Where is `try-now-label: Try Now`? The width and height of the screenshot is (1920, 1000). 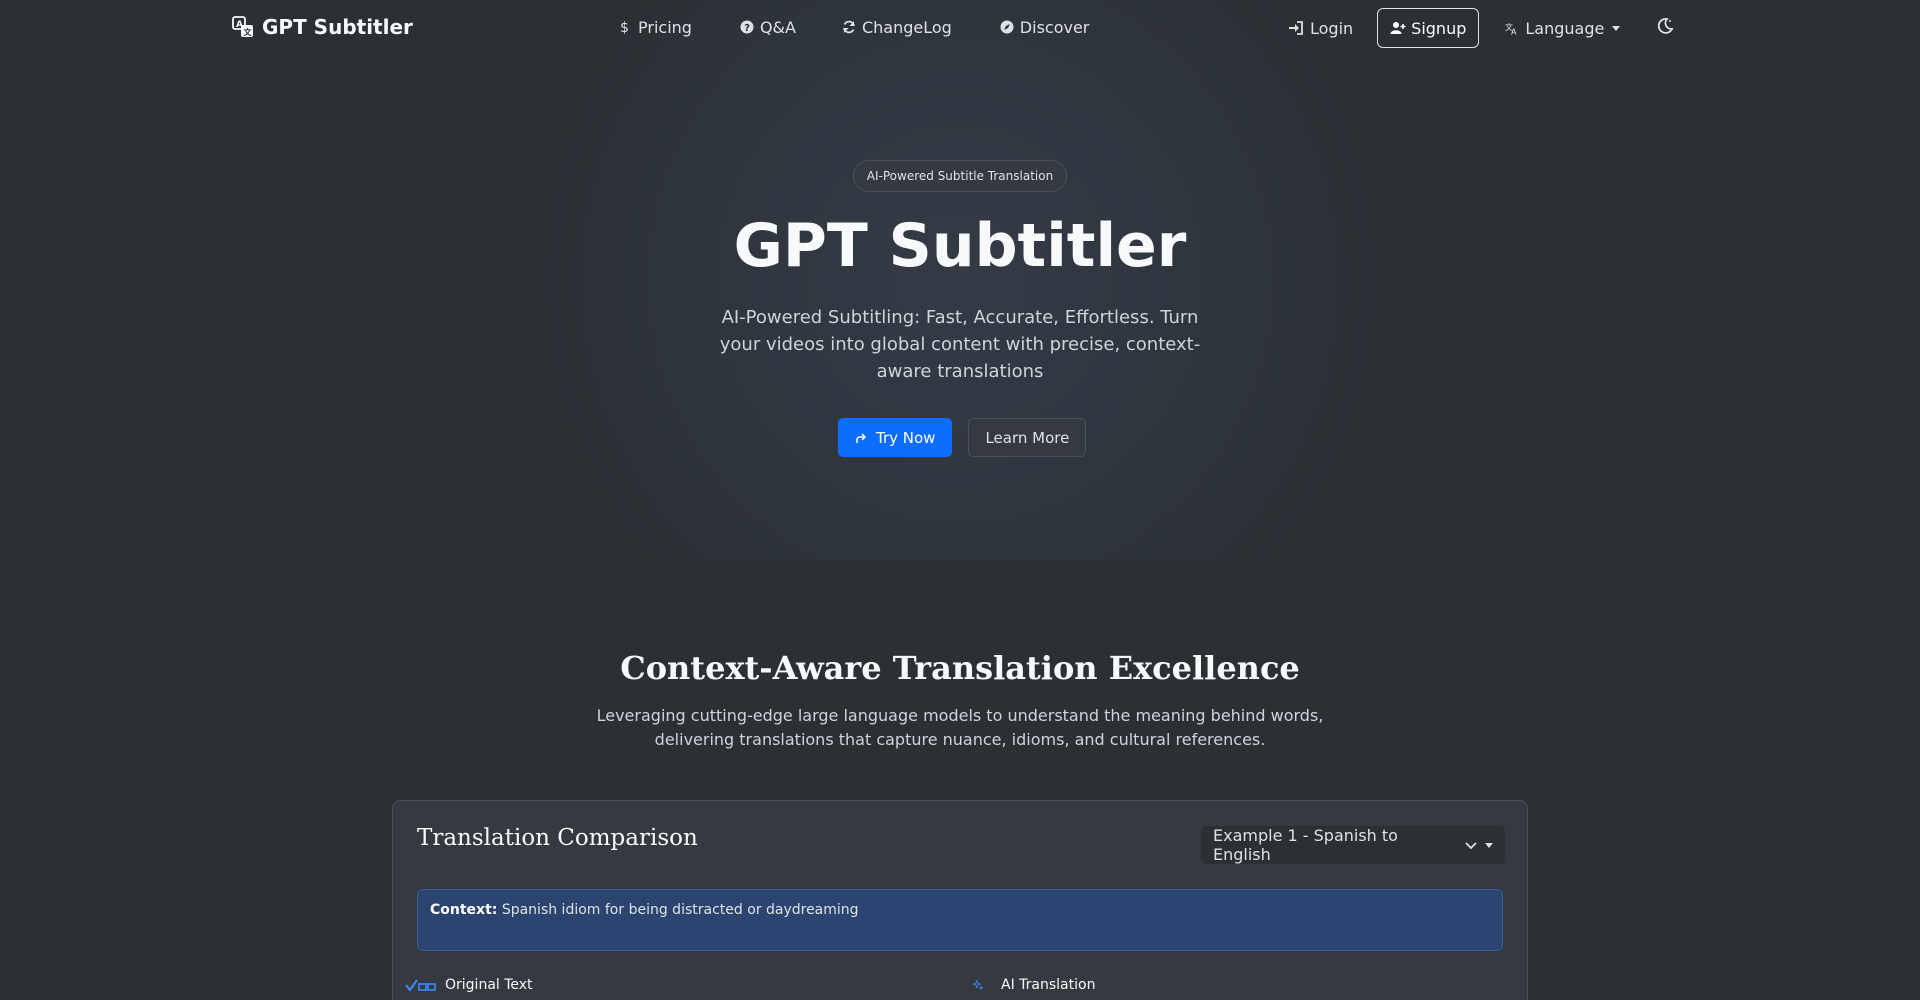
try-now-label: Try Now is located at coordinates (906, 437).